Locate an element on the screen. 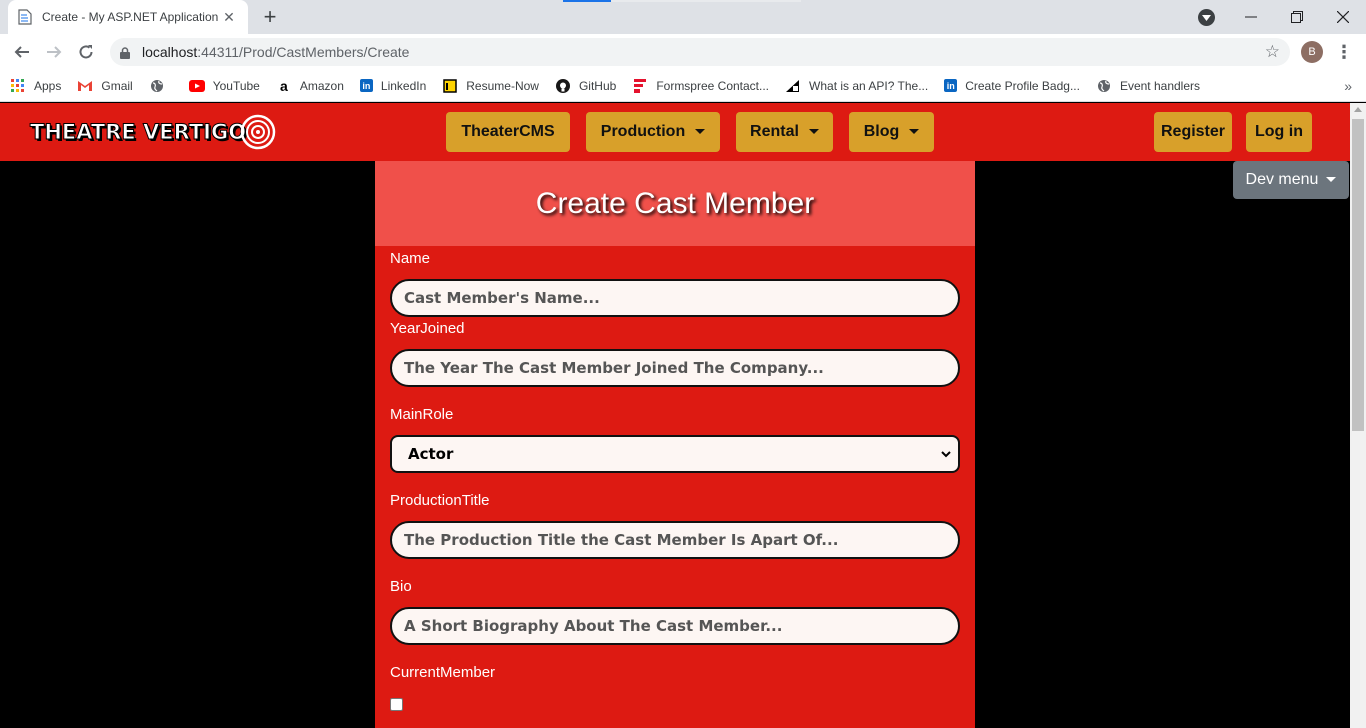 This screenshot has height=728, width=1366. bookmark-label: LinkedIn is located at coordinates (403, 85).